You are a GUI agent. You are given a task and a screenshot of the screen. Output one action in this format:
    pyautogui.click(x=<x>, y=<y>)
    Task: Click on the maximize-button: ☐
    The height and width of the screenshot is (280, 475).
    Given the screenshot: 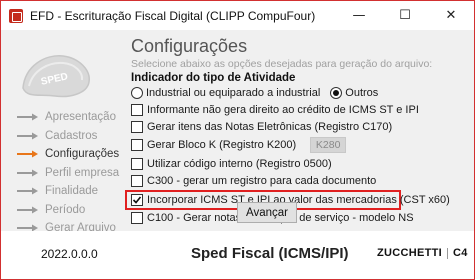 What is the action you would take?
    pyautogui.click(x=405, y=15)
    